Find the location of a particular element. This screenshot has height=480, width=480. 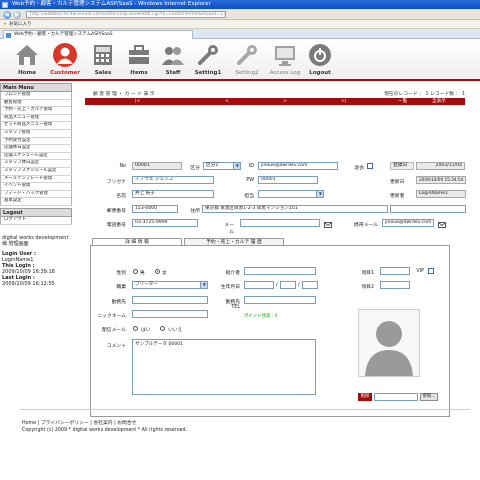

mail-consent-yes-radio is located at coordinates (135, 328).